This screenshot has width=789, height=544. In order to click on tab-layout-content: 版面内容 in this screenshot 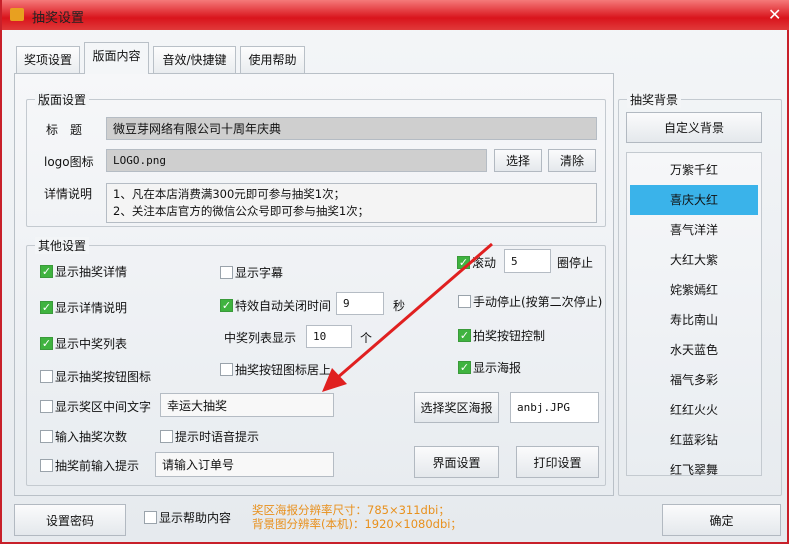, I will do `click(116, 58)`.